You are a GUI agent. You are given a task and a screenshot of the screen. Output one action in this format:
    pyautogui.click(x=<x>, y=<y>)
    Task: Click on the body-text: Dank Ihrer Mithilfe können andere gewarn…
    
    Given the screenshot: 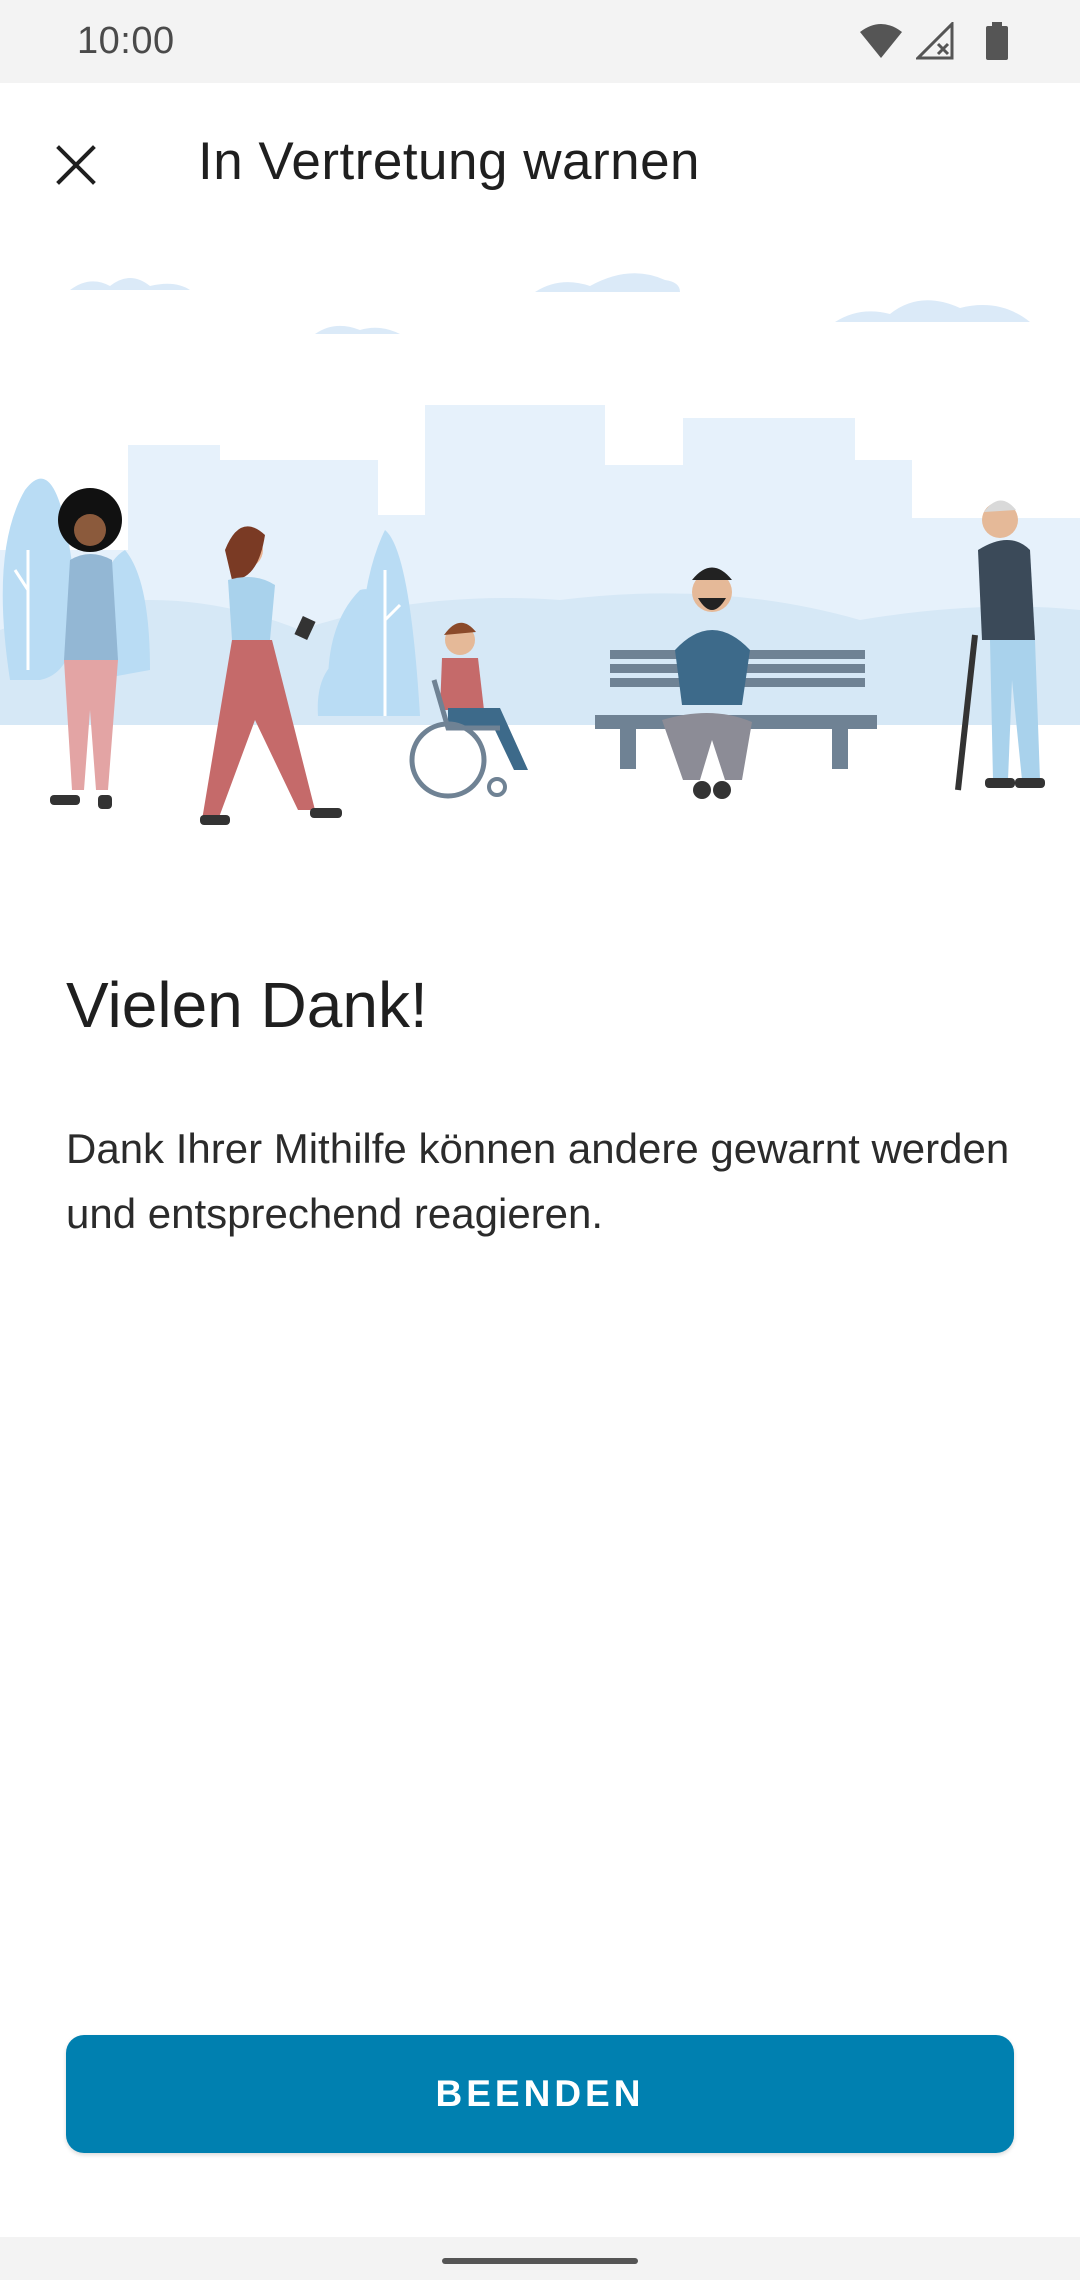 What is the action you would take?
    pyautogui.click(x=538, y=1181)
    